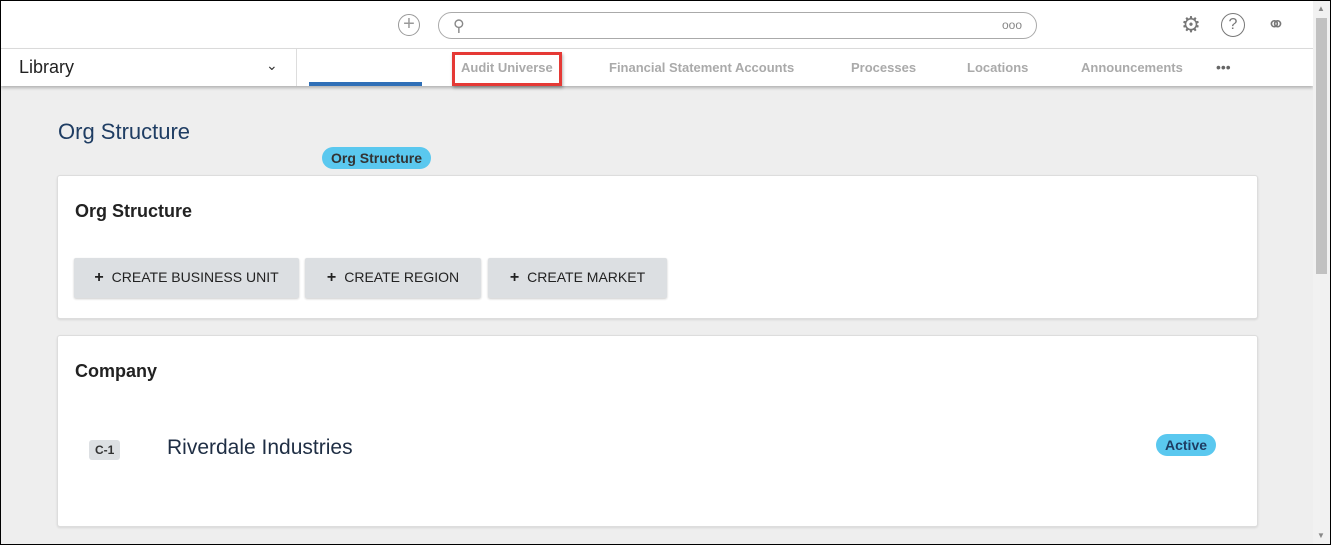 The width and height of the screenshot is (1331, 545). What do you see at coordinates (883, 67) in the screenshot?
I see `tab-processes: Processes` at bounding box center [883, 67].